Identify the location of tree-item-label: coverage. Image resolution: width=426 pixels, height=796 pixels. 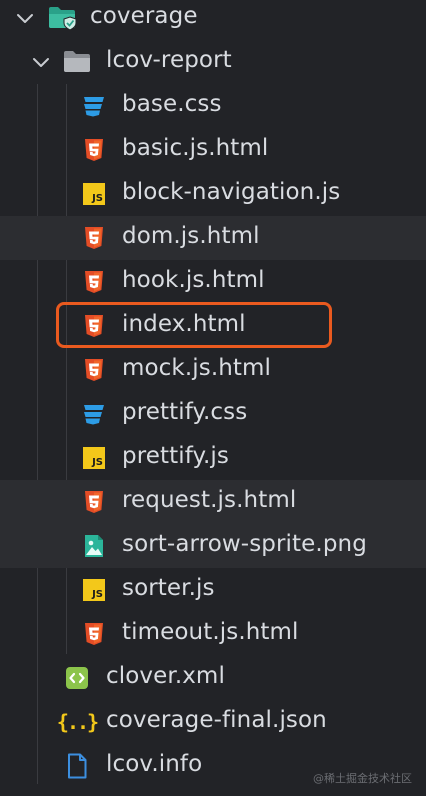
(144, 16).